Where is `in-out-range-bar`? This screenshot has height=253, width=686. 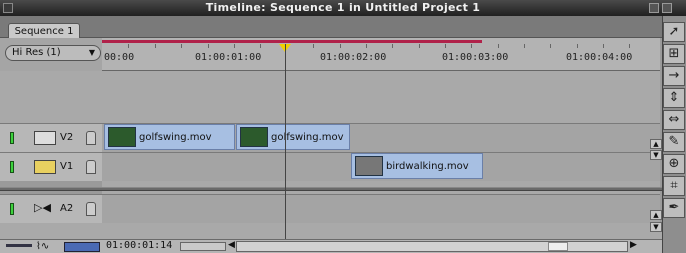 in-out-range-bar is located at coordinates (292, 41).